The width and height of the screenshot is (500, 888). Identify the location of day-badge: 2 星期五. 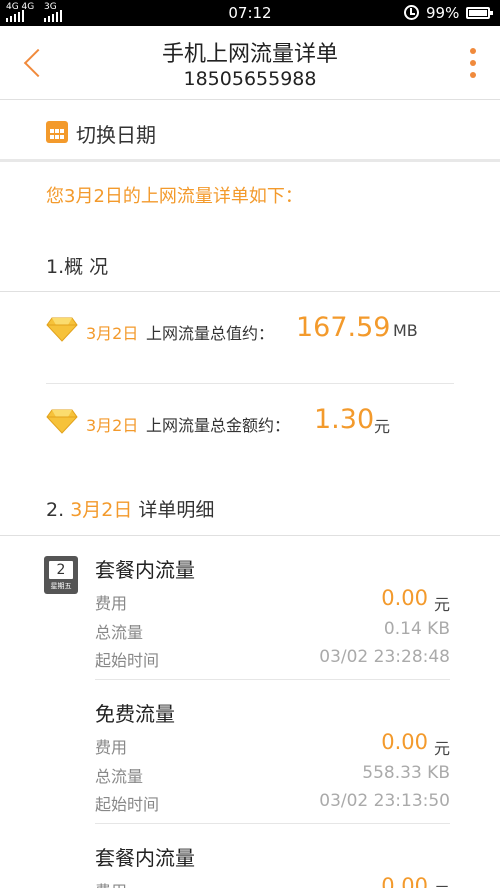
(61, 575).